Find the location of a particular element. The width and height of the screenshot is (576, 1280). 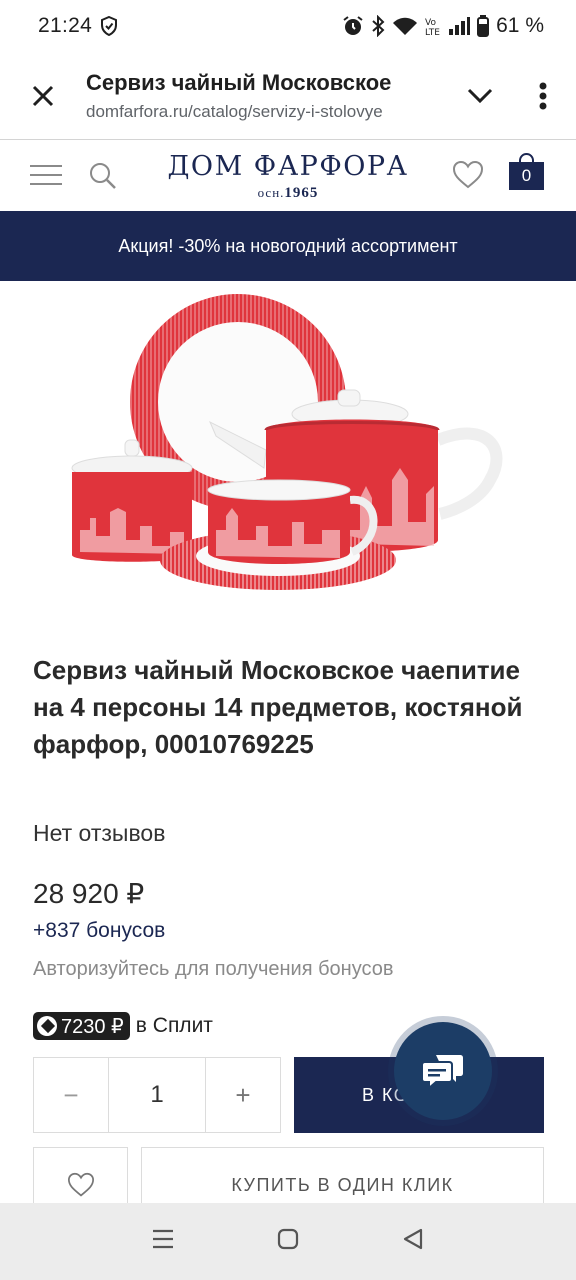

close-icon is located at coordinates (43, 95).